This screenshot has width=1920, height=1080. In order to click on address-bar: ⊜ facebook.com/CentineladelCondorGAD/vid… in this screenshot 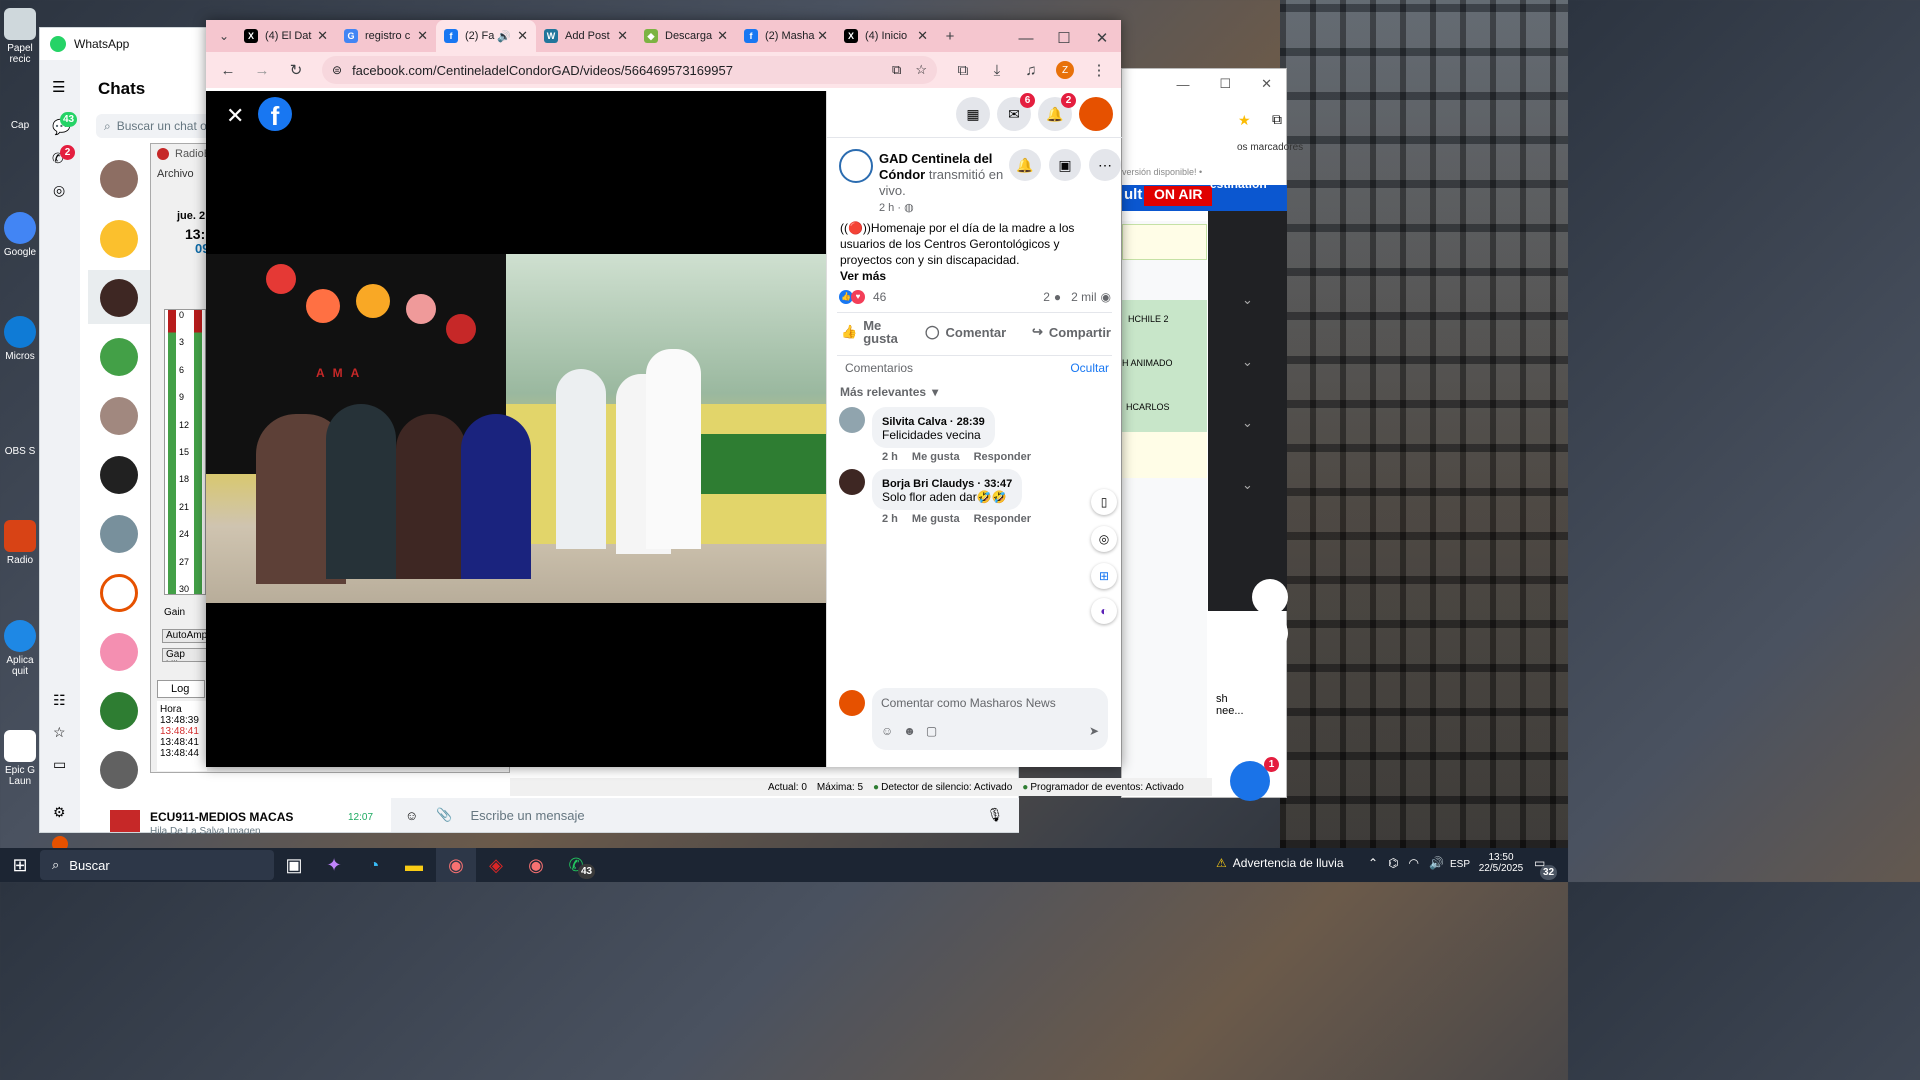, I will do `click(629, 70)`.